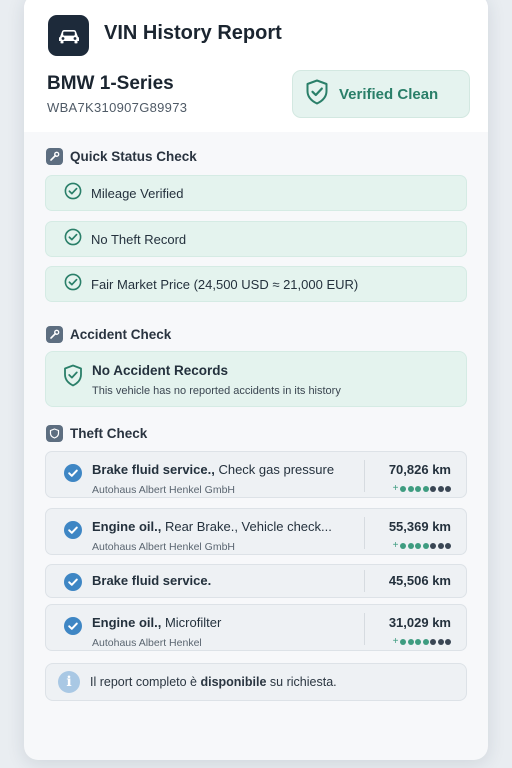 The width and height of the screenshot is (512, 768). I want to click on accident-heading: No Accident Records, so click(160, 370).